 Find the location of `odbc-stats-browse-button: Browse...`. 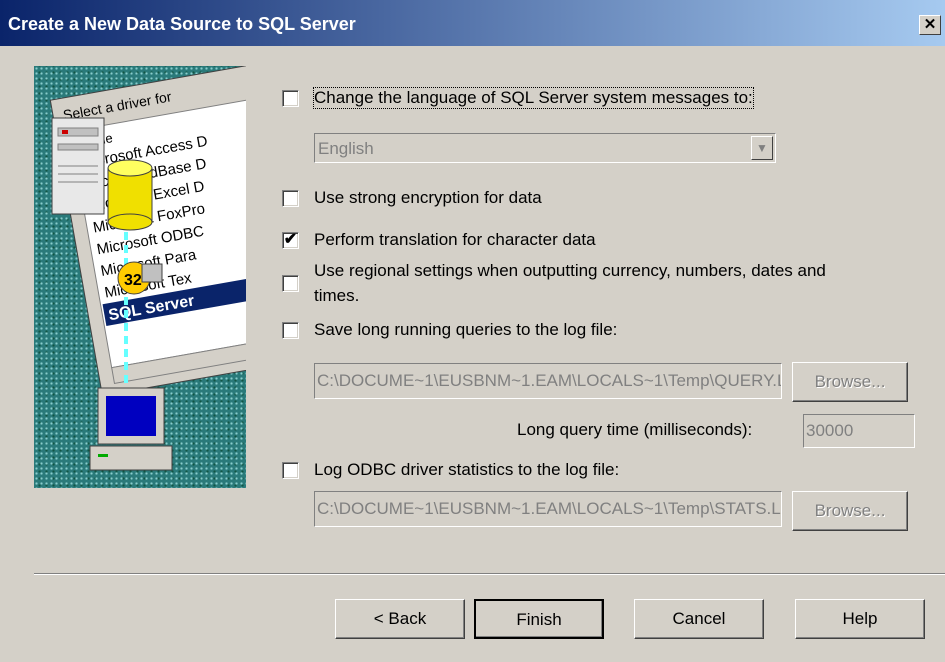

odbc-stats-browse-button: Browse... is located at coordinates (850, 511).